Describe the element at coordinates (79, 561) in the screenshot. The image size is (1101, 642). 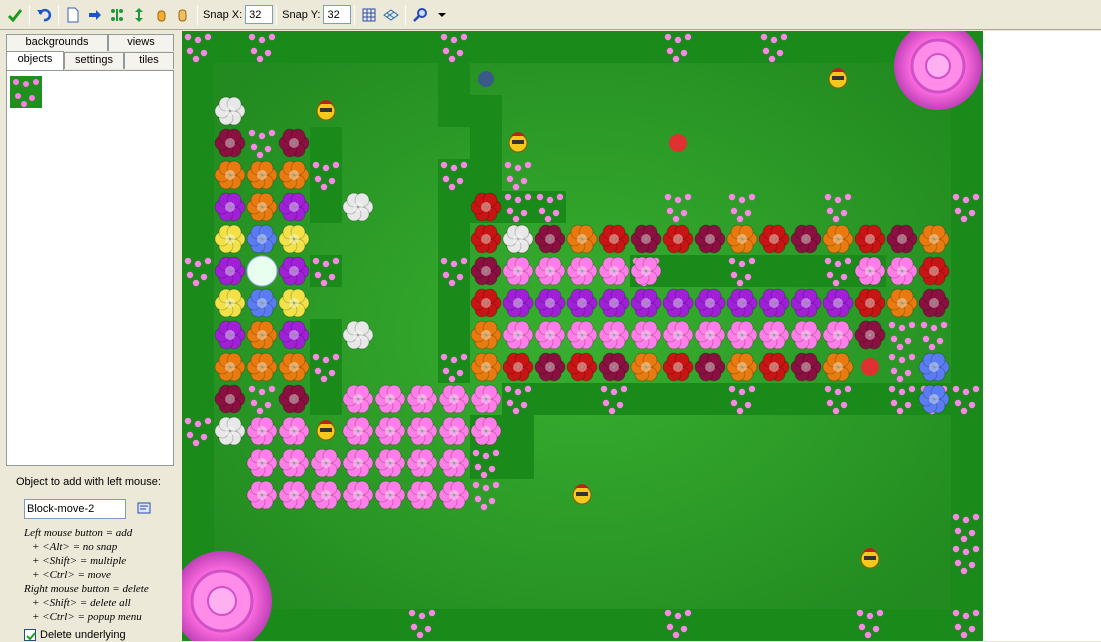
I see `help-line: + <Shift> = multiple` at that location.